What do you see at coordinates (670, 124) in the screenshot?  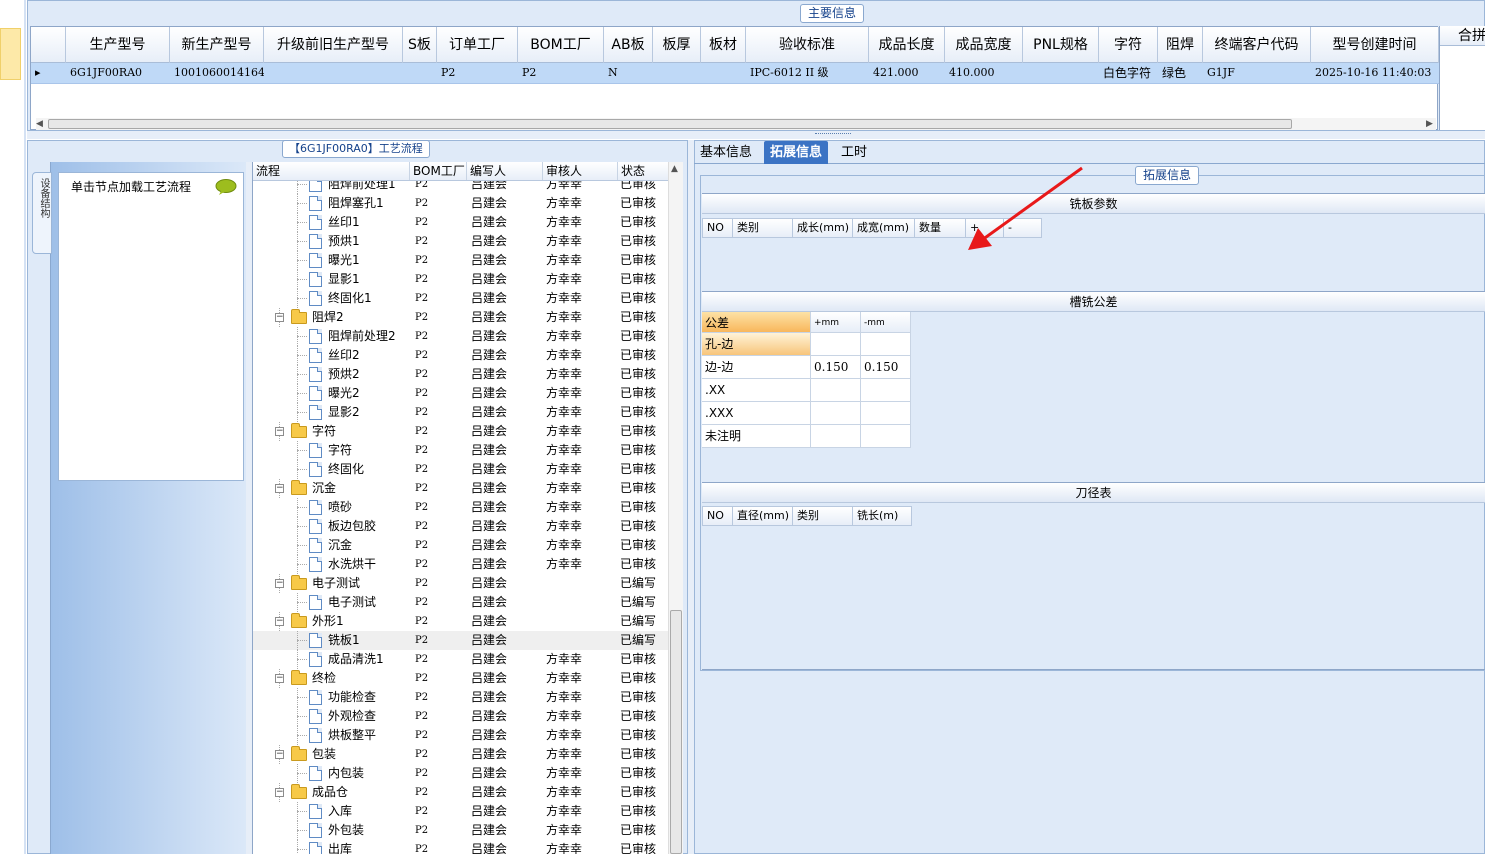 I see `hscroll-thumb` at bounding box center [670, 124].